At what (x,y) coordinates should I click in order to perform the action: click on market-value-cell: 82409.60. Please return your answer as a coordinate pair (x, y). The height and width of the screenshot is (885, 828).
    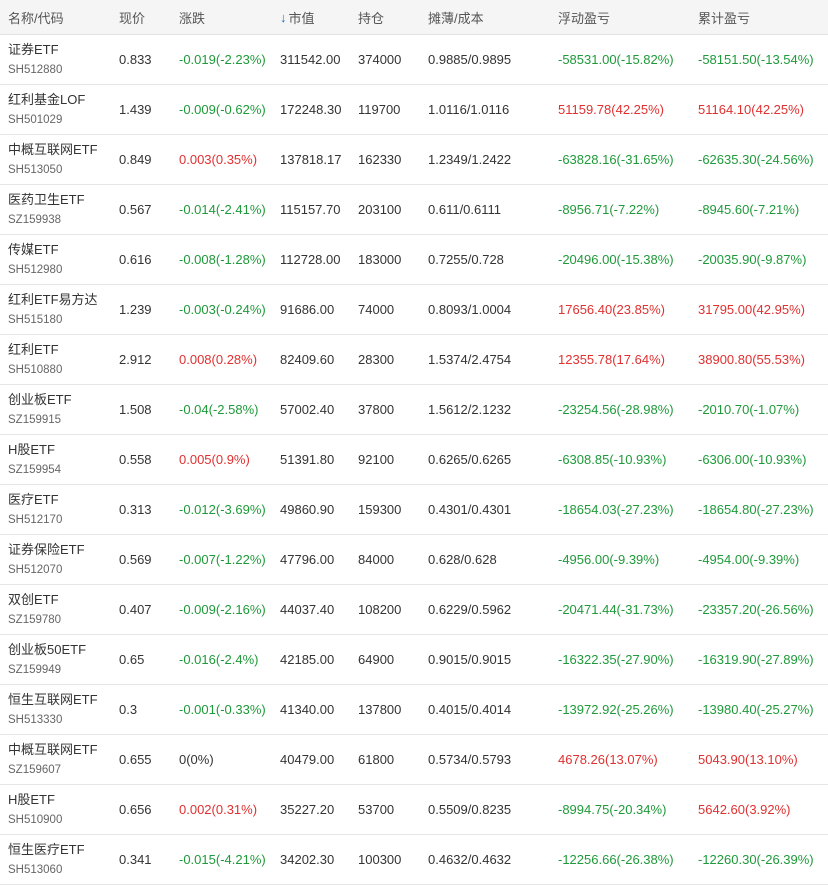
    Looking at the image, I should click on (307, 359).